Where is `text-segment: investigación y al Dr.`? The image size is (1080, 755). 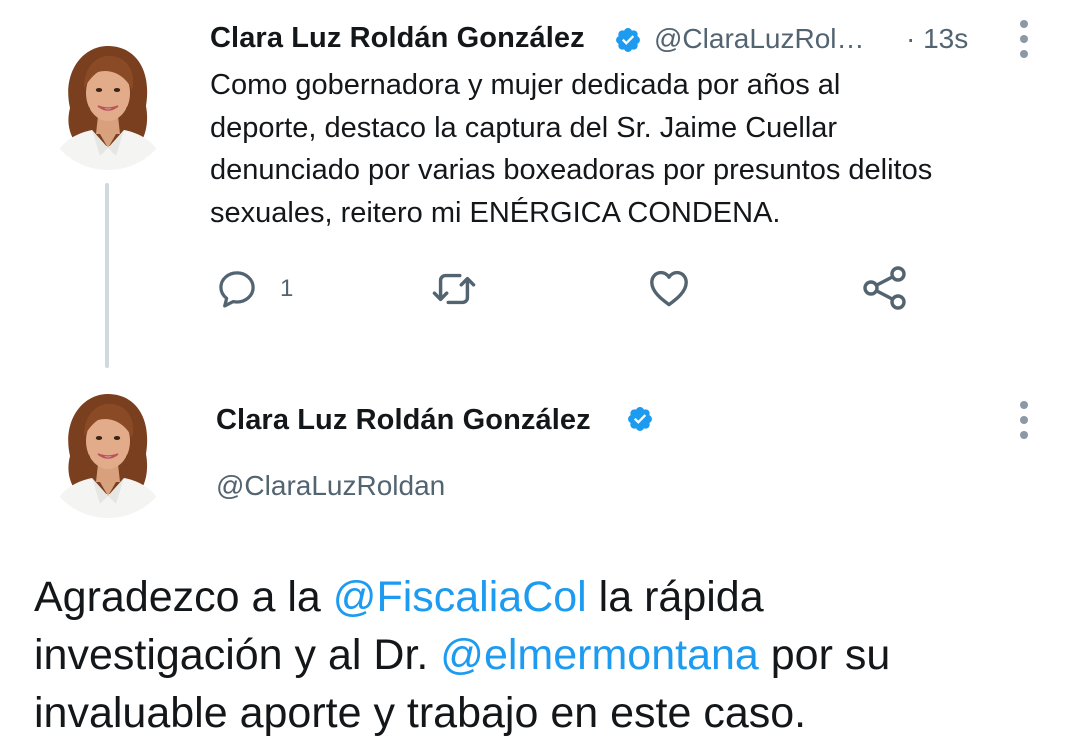
text-segment: investigación y al Dr. is located at coordinates (237, 655).